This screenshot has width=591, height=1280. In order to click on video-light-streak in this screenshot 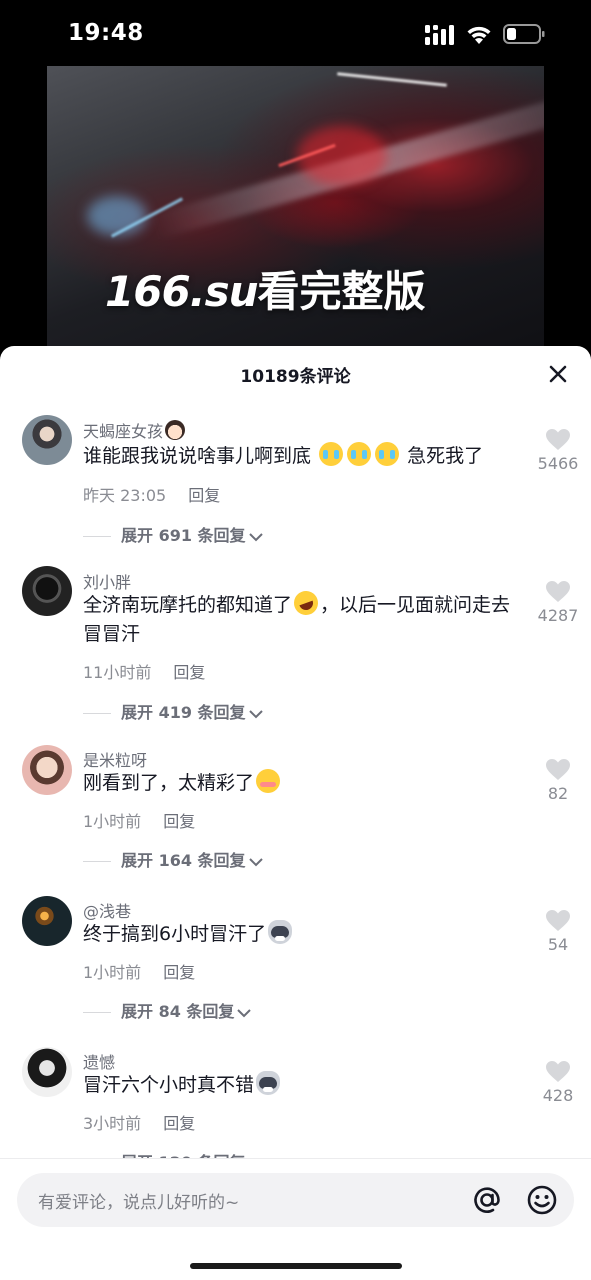, I will do `click(392, 79)`.